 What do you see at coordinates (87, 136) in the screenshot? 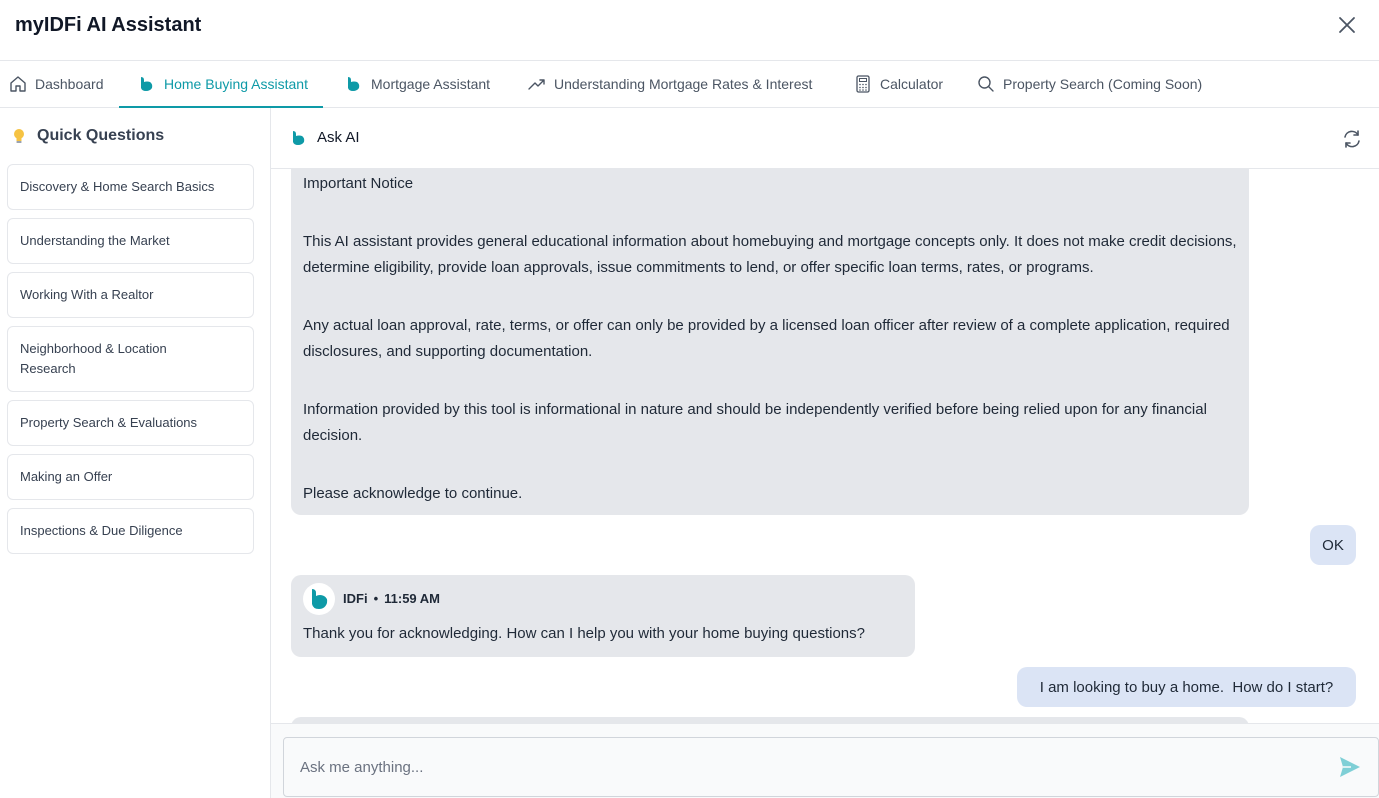
I see `quick-questions-heading: Quick Questions` at bounding box center [87, 136].